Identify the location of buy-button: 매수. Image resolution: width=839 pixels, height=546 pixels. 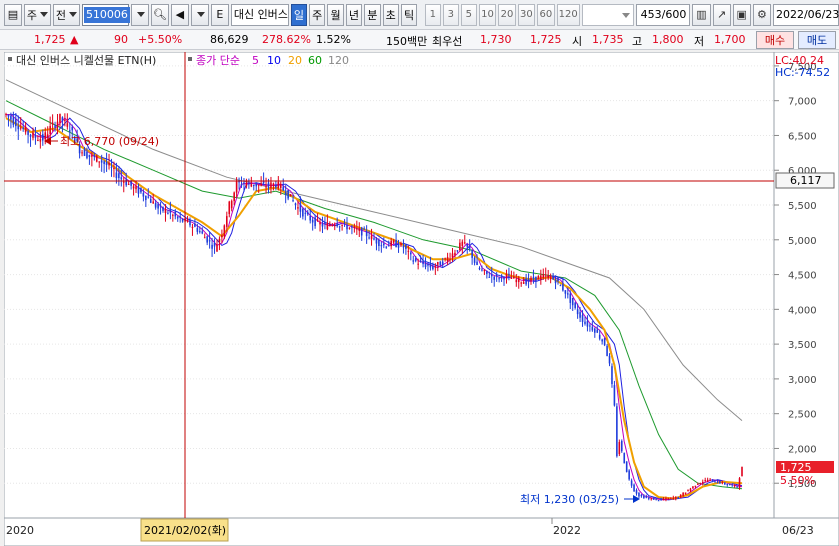
(775, 40).